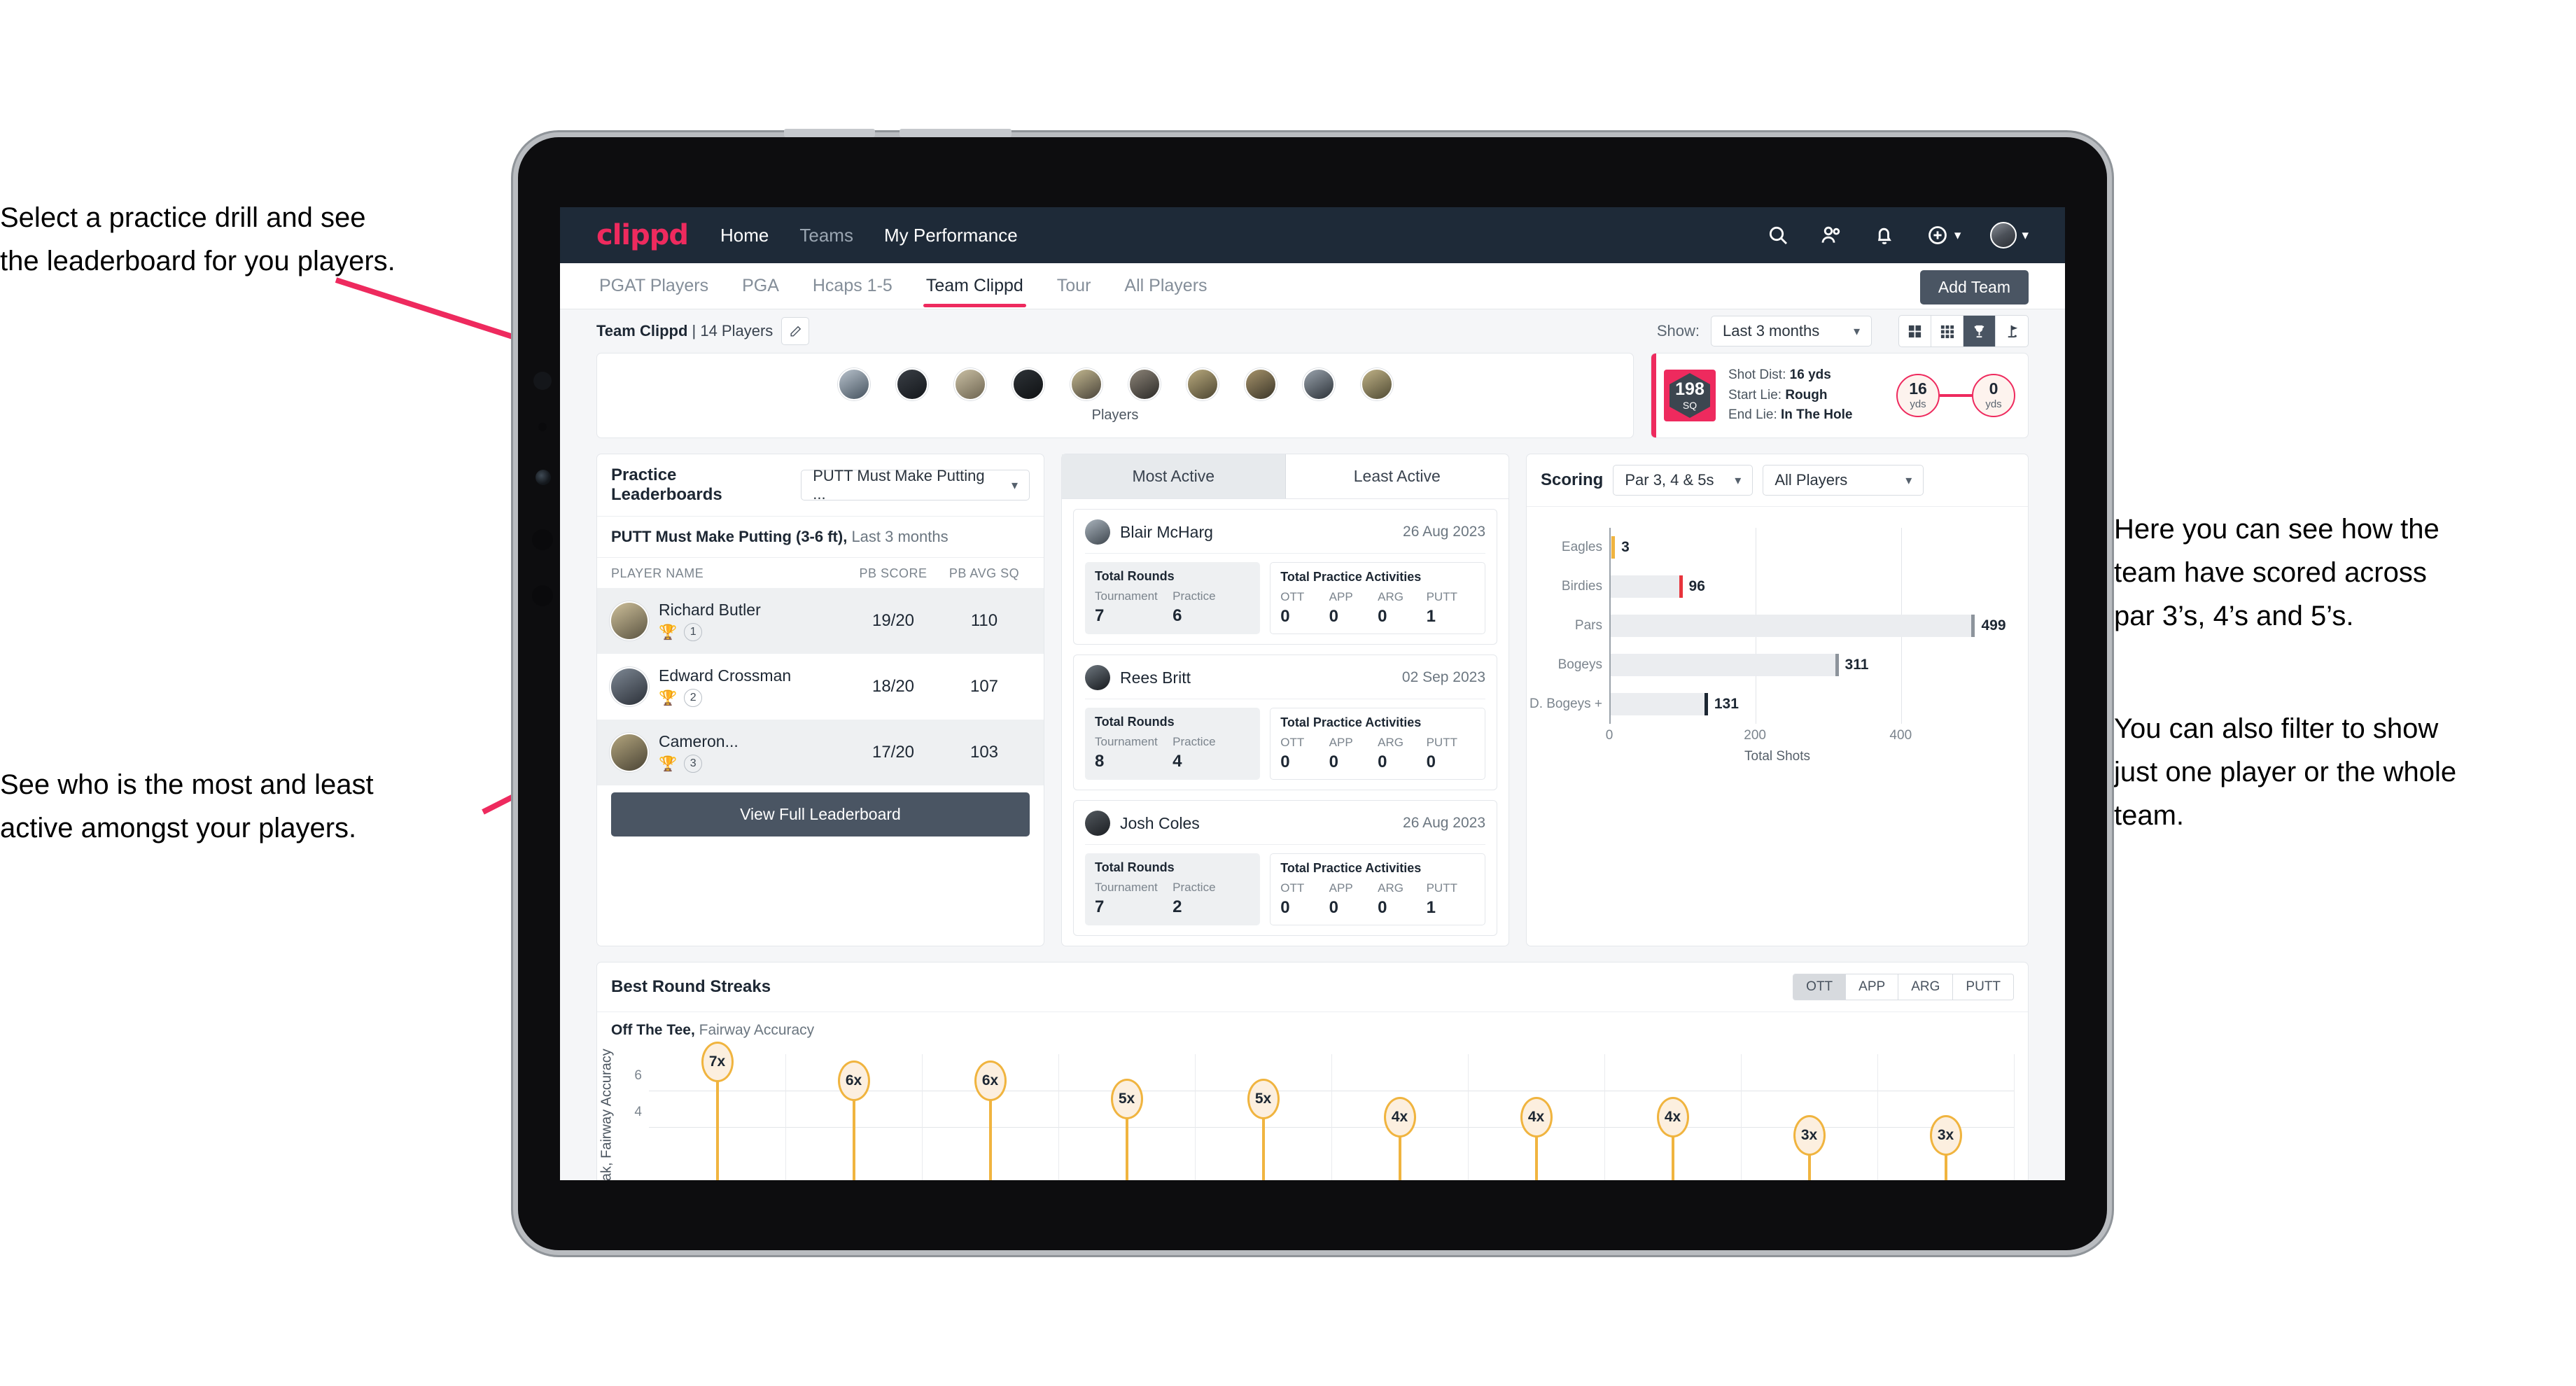 This screenshot has height=1386, width=2576. I want to click on streak-value-bubble: 7x, so click(717, 1062).